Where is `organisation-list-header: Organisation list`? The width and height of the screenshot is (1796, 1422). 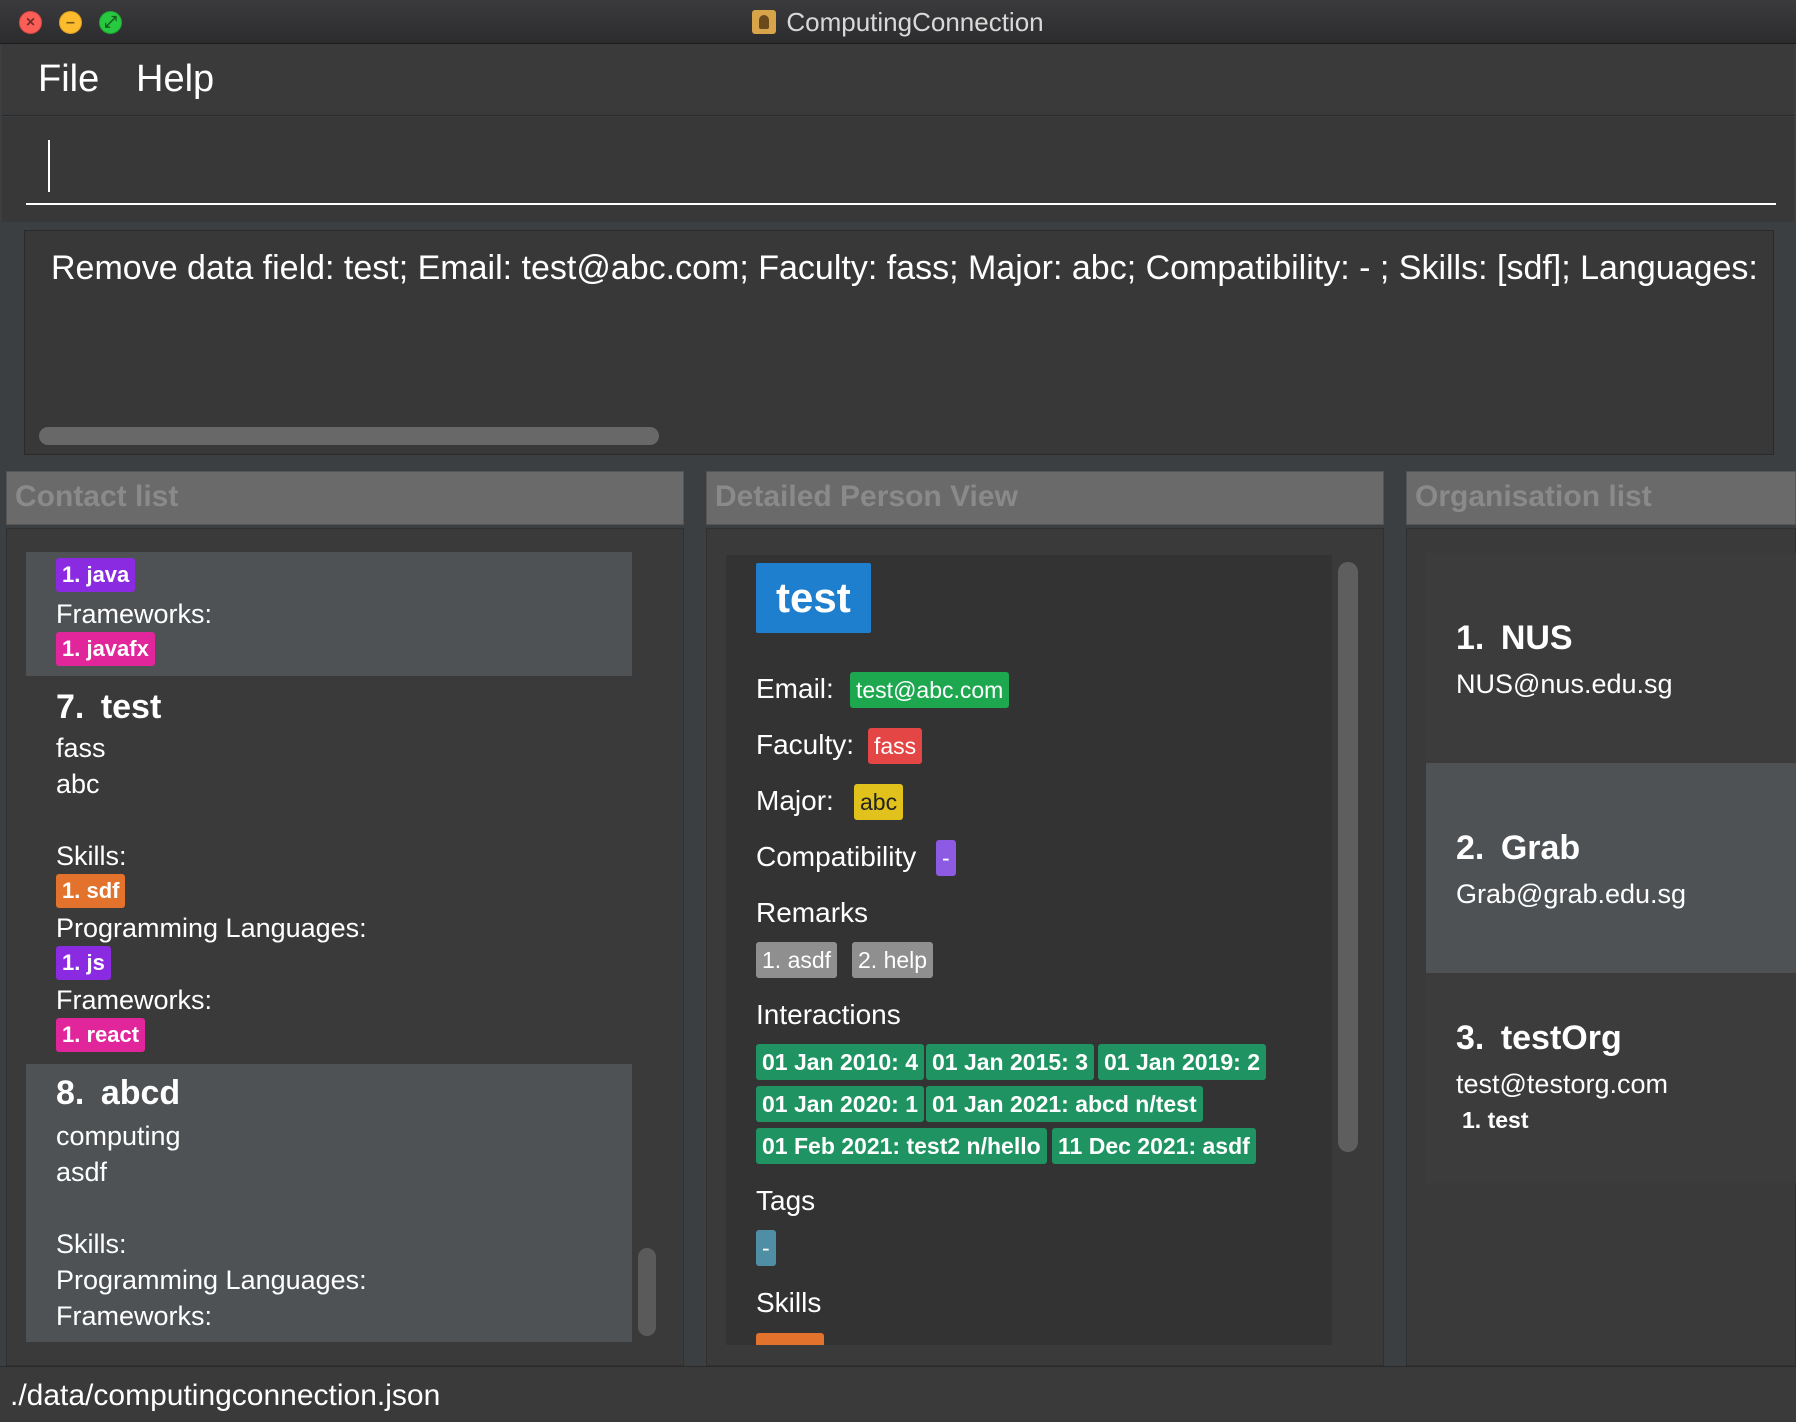
organisation-list-header: Organisation list is located at coordinates (1601, 498).